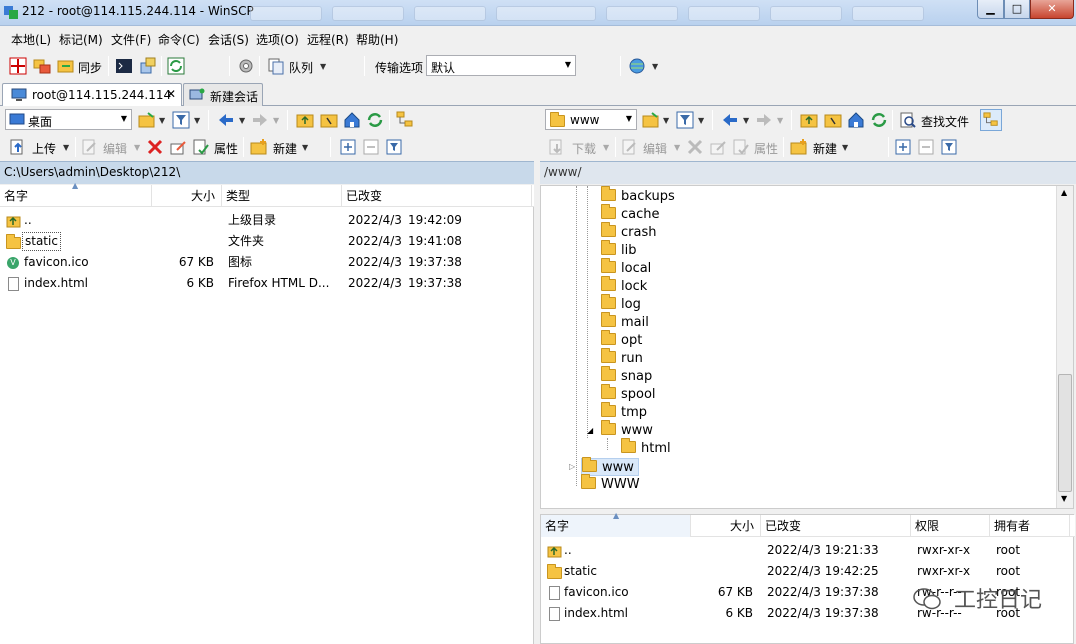  Describe the element at coordinates (277, 39) in the screenshot. I see `menu-options: 选项(O)` at that location.